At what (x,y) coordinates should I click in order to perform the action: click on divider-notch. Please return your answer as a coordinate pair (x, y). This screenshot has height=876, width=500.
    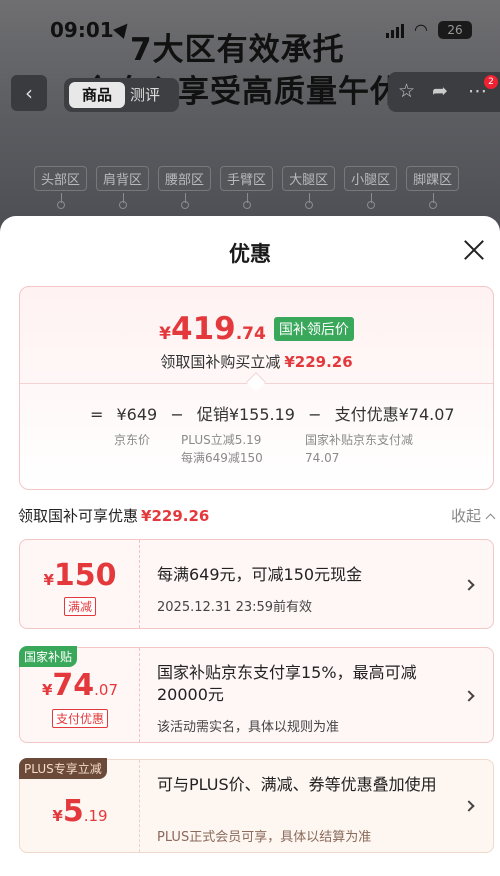
    Looking at the image, I should click on (256, 382).